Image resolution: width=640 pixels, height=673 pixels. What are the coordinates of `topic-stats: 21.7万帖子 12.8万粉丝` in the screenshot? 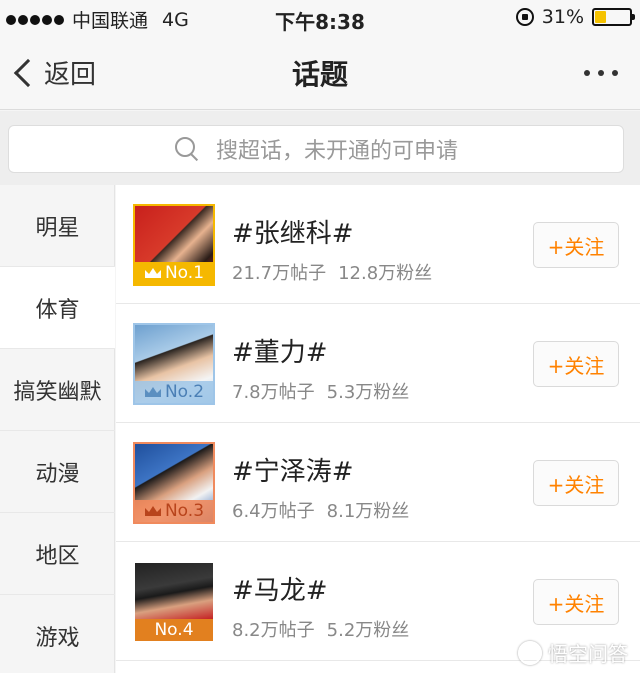 It's located at (332, 272).